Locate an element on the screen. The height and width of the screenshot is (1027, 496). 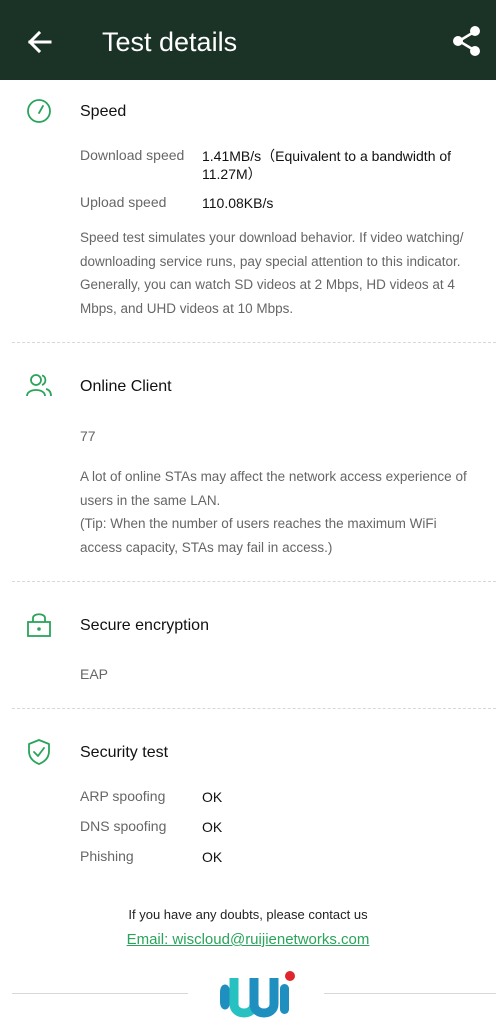
lock-icon is located at coordinates (39, 625).